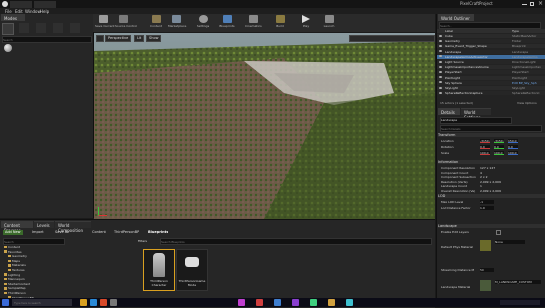 The height and width of the screenshot is (308, 545). What do you see at coordinates (280, 23) in the screenshot?
I see `build-button: Build` at bounding box center [280, 23].